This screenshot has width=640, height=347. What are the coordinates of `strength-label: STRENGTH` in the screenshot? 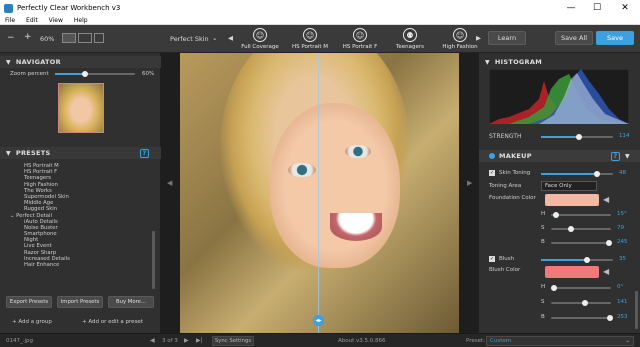 It's located at (505, 136).